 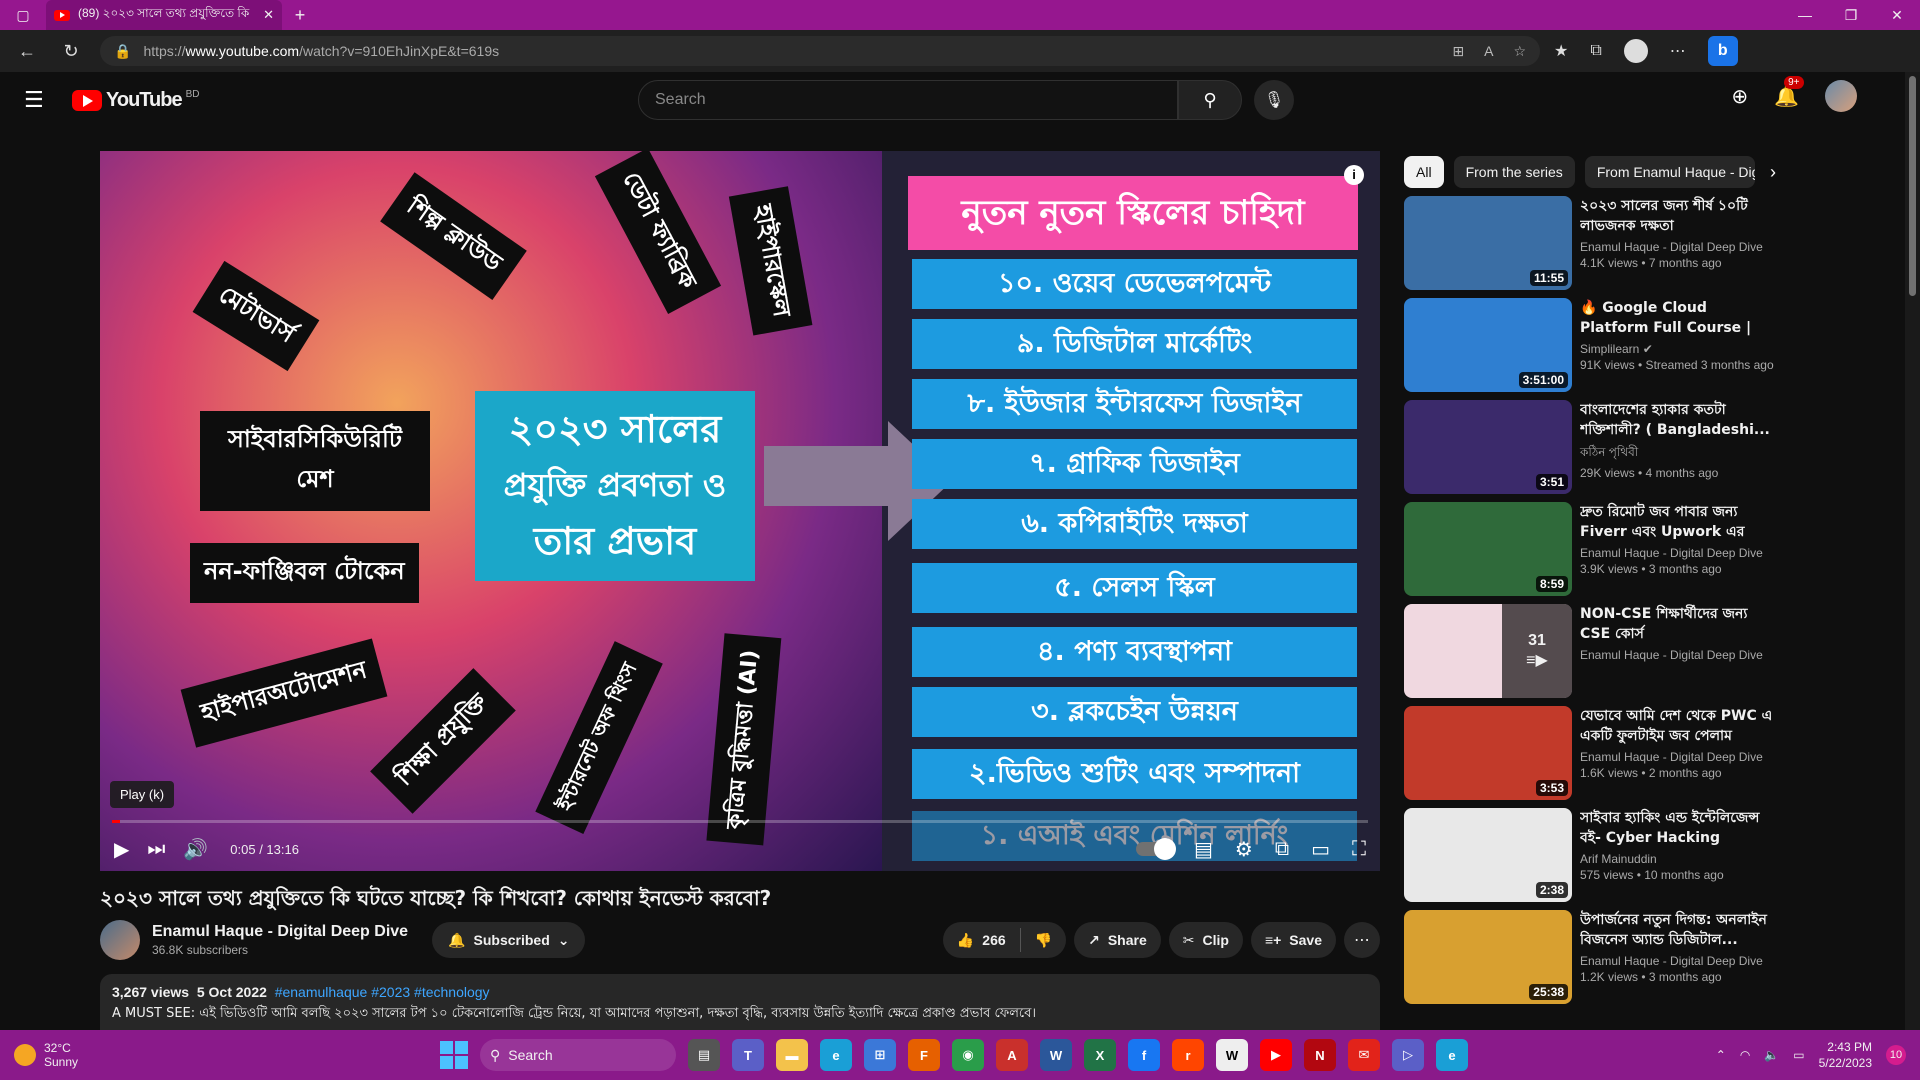 What do you see at coordinates (1117, 940) in the screenshot?
I see `share-button: ↗ Share` at bounding box center [1117, 940].